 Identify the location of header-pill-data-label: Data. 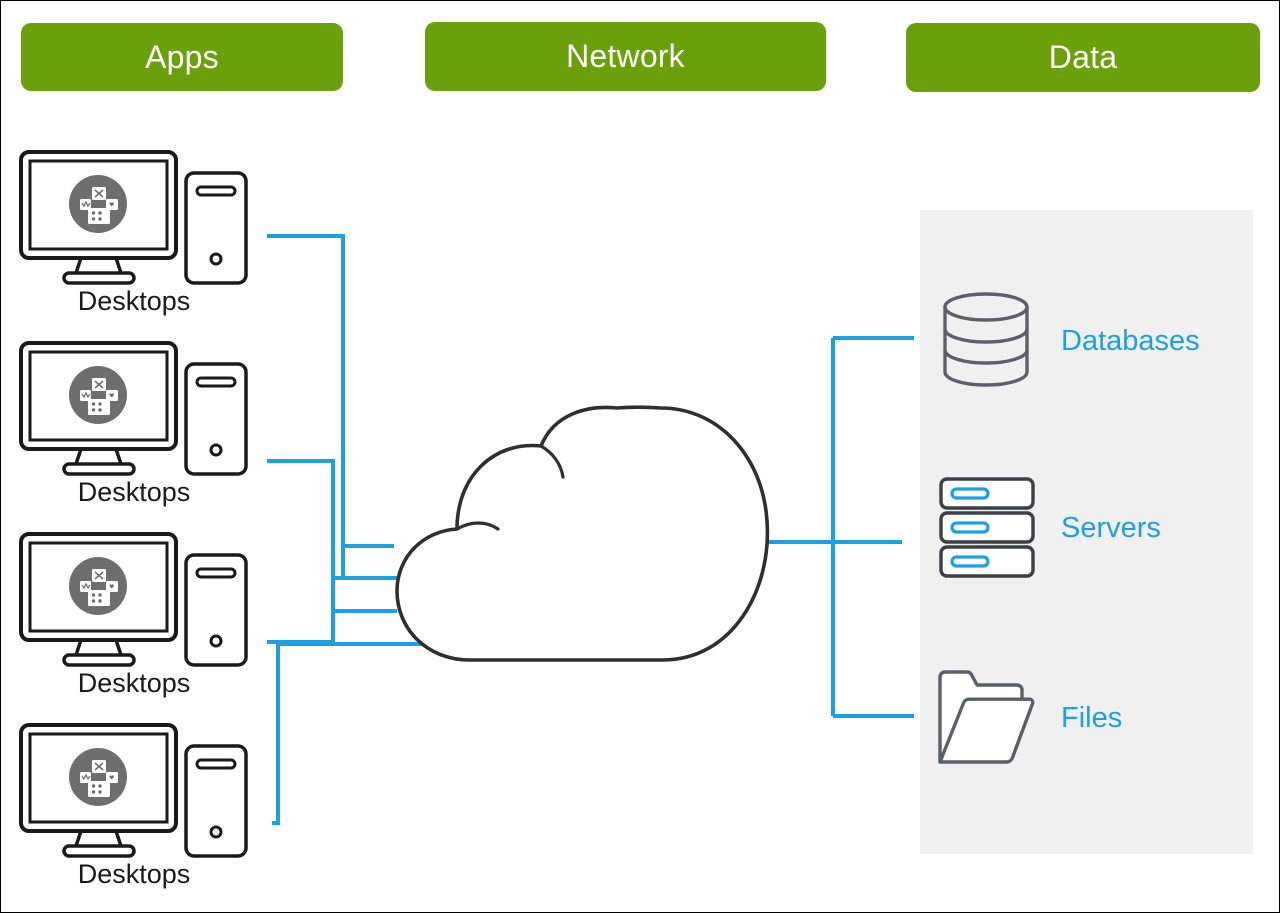
(1083, 57).